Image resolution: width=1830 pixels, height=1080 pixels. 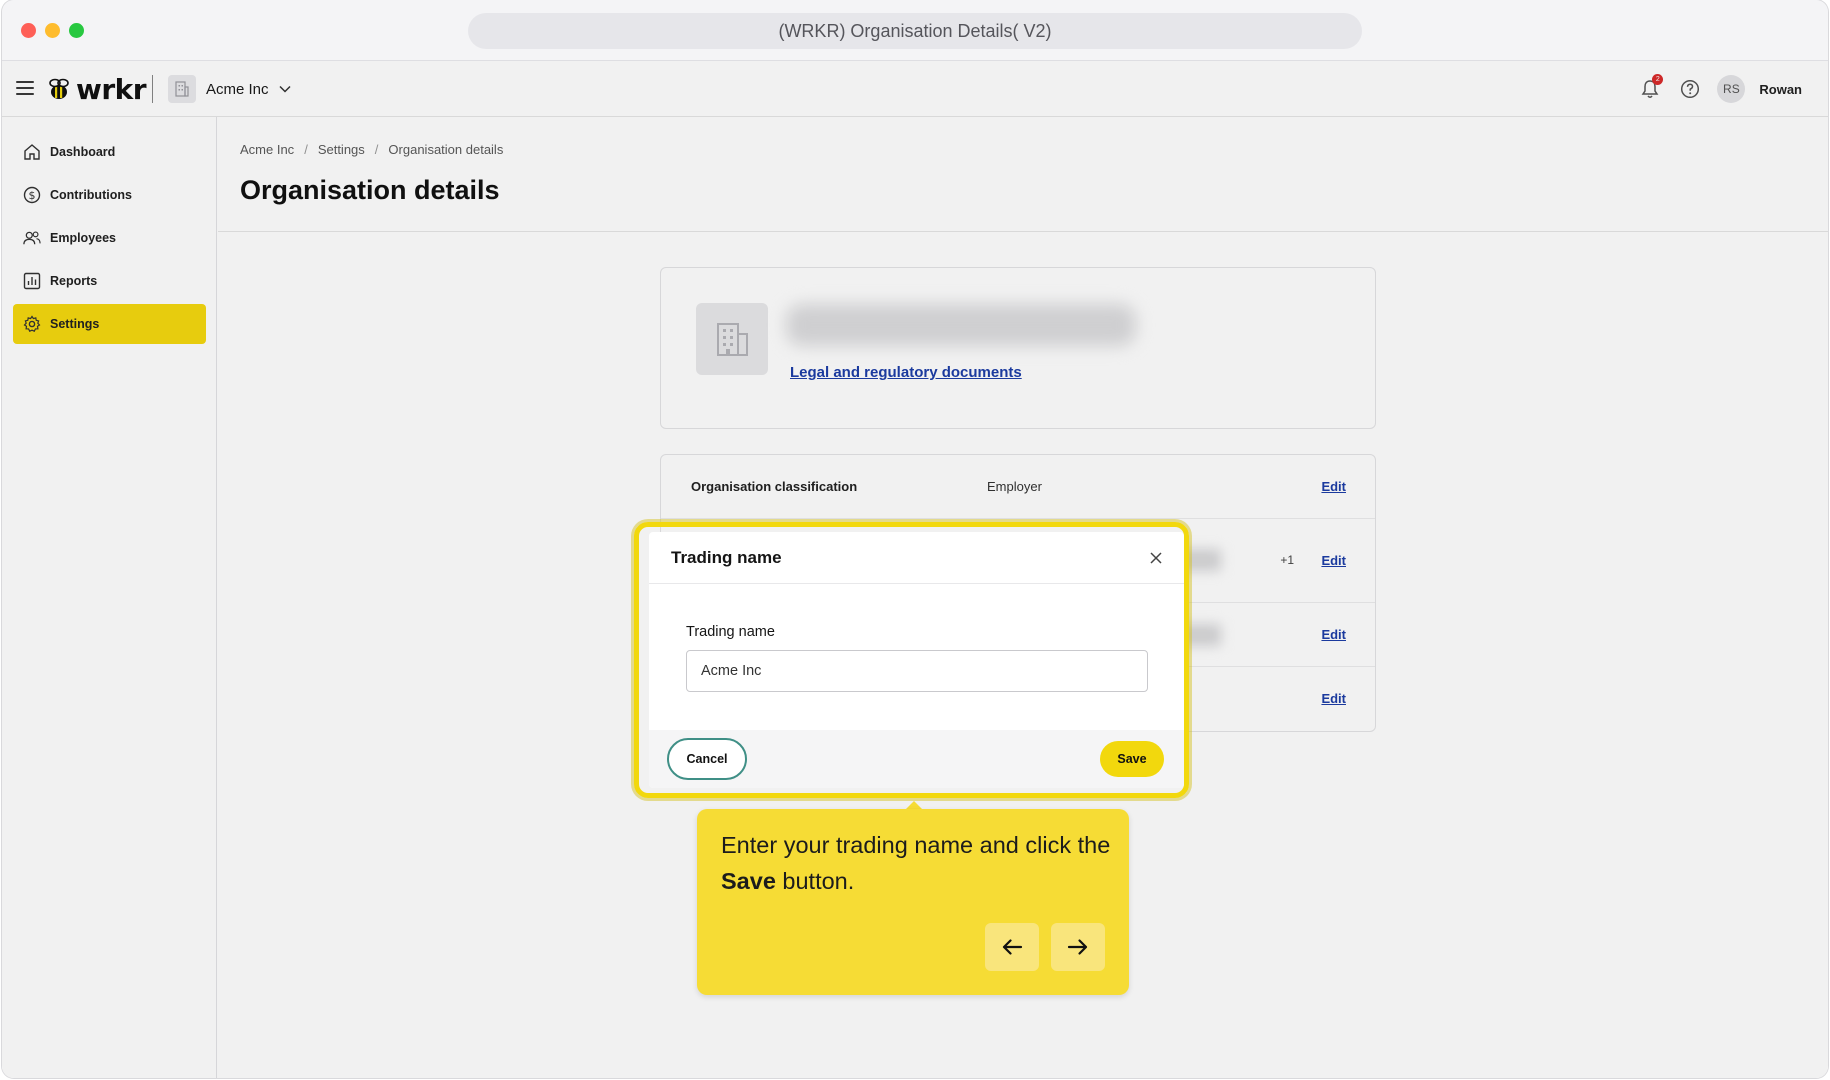 I want to click on trading-name-label: Trading name, so click(x=730, y=632).